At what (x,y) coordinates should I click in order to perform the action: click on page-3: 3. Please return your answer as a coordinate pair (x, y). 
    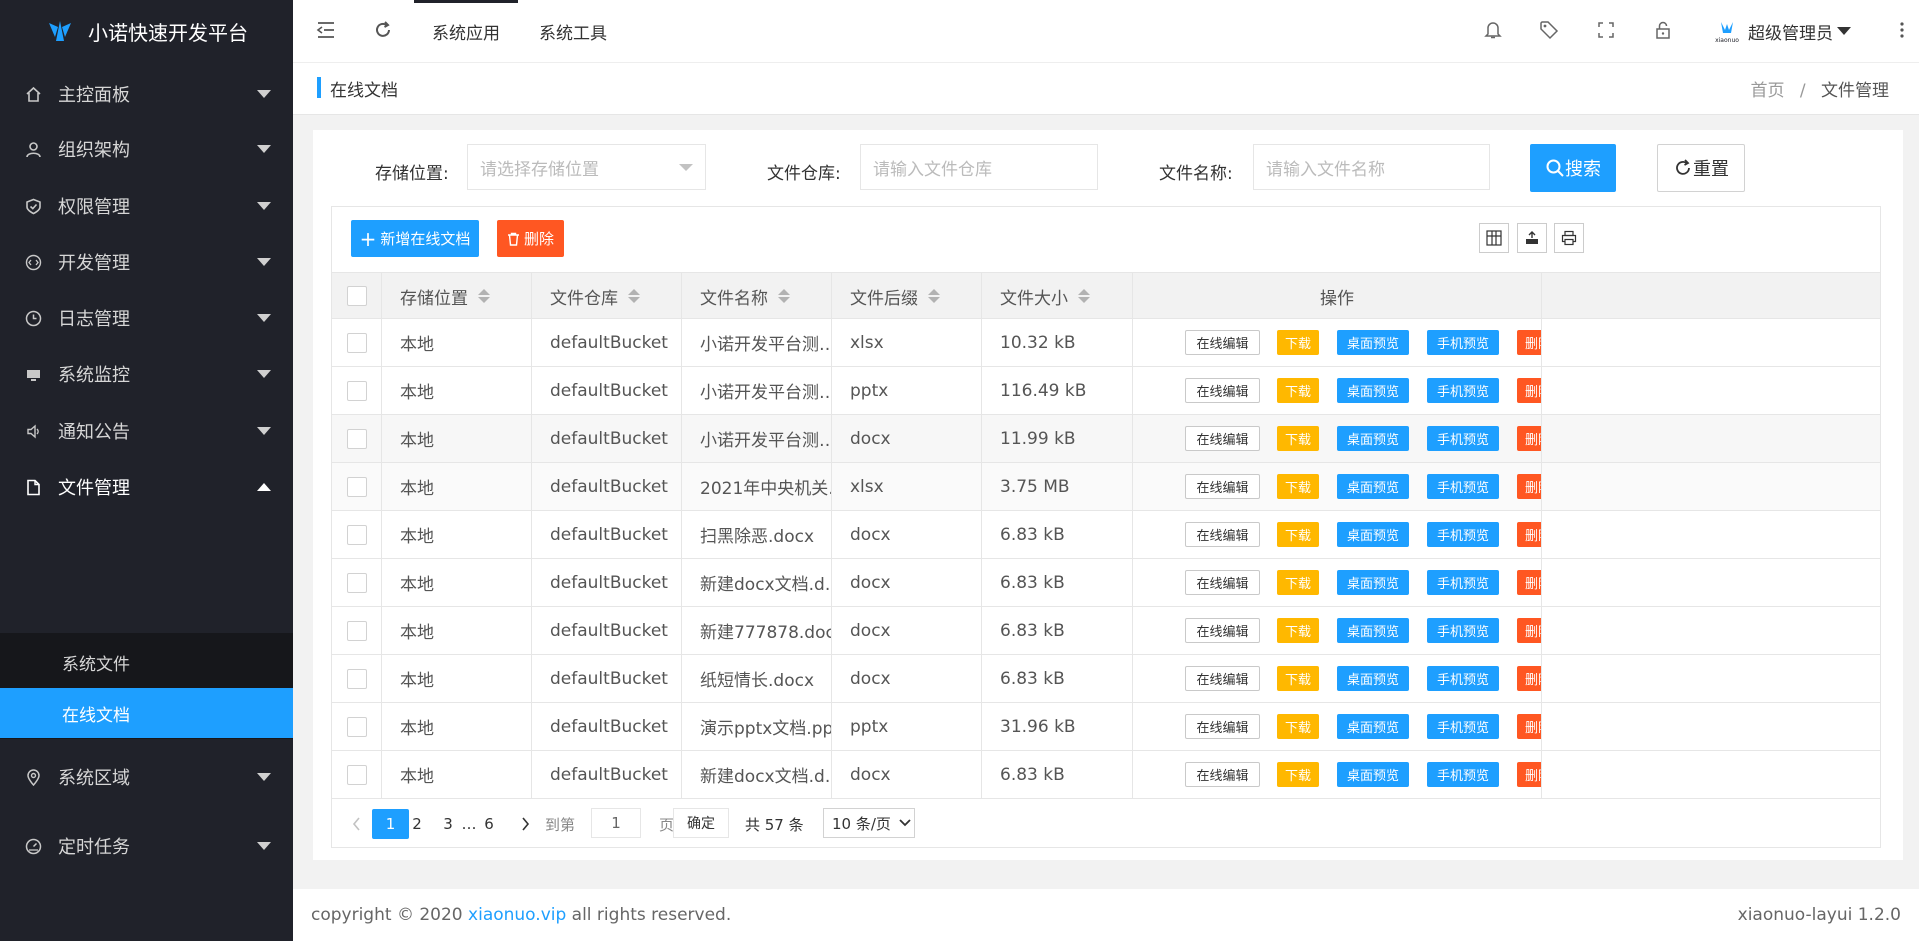
    Looking at the image, I should click on (448, 824).